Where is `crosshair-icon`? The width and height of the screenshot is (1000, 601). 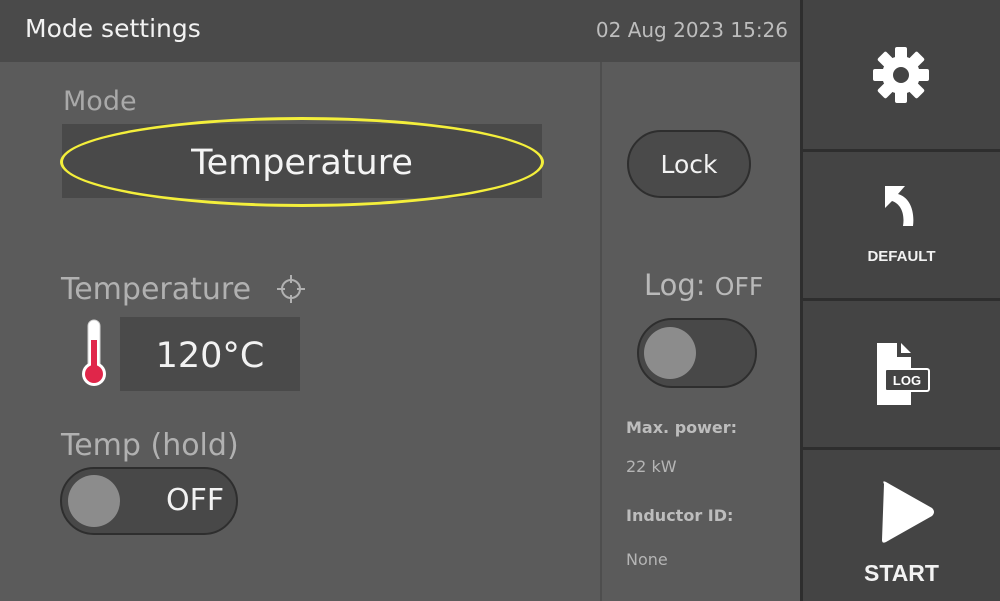
crosshair-icon is located at coordinates (291, 289).